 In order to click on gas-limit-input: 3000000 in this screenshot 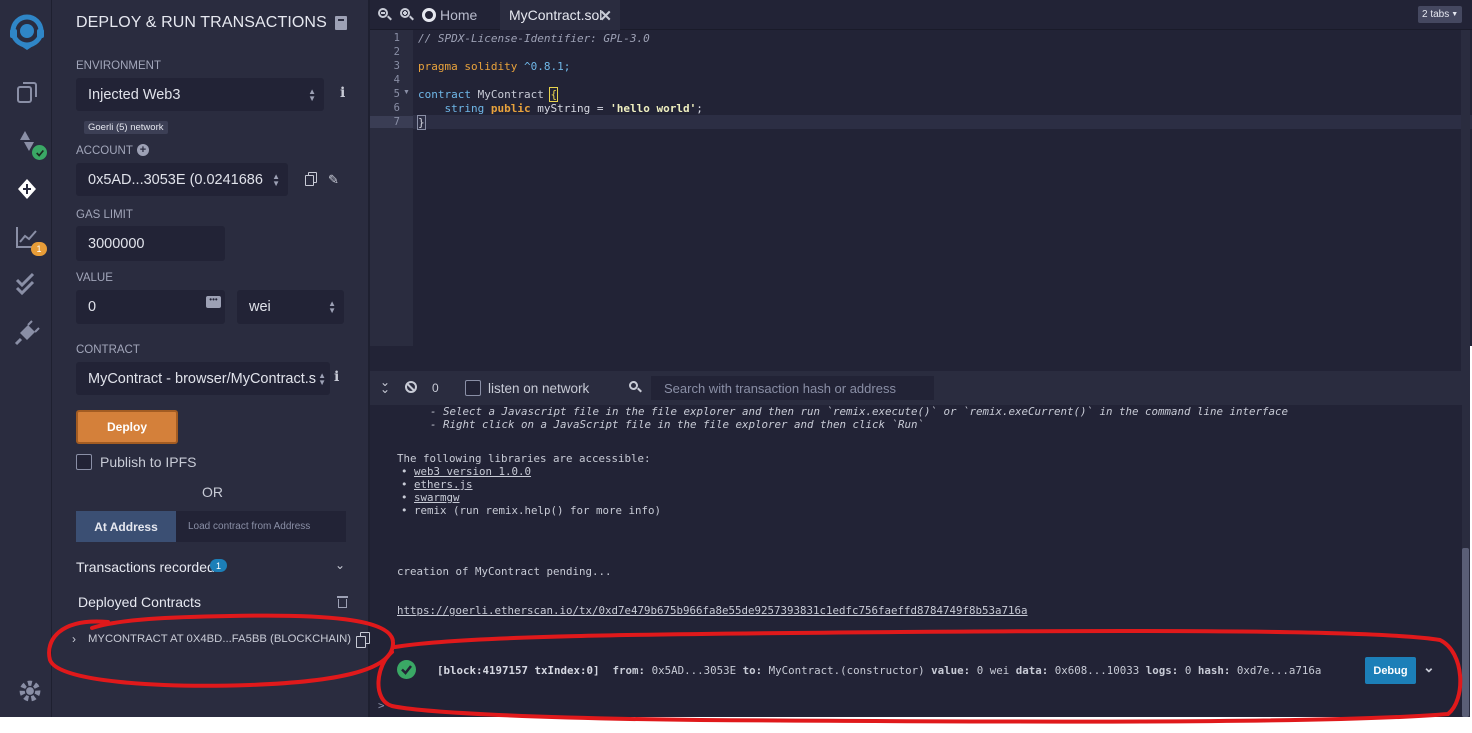, I will do `click(150, 243)`.